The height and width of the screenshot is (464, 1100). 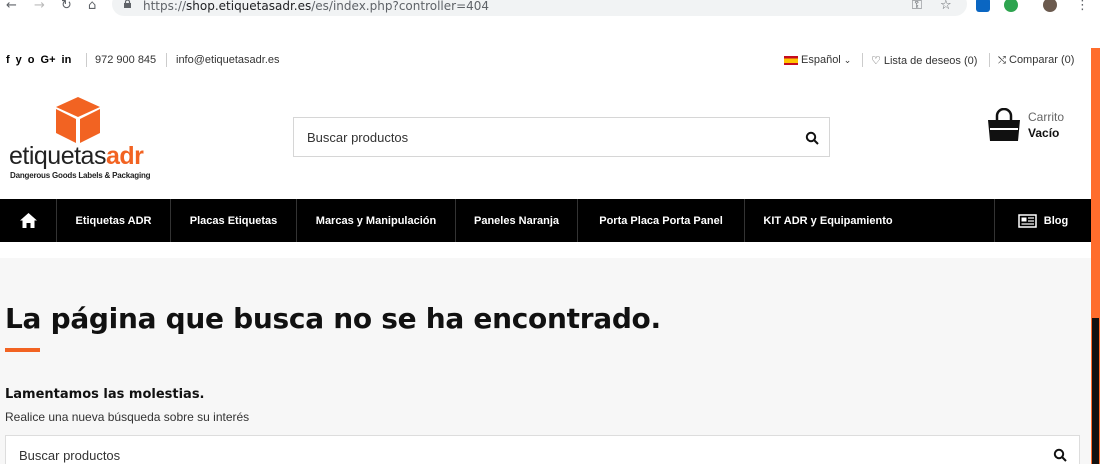 What do you see at coordinates (534, 137) in the screenshot?
I see `header-search-input` at bounding box center [534, 137].